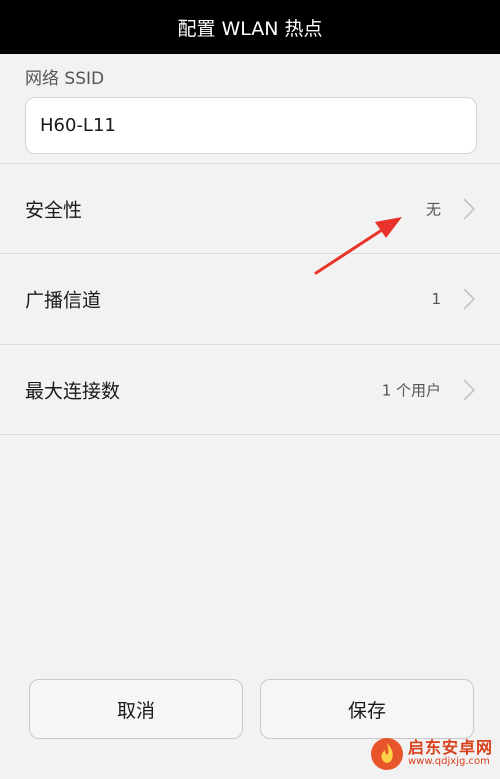 The height and width of the screenshot is (779, 500). I want to click on list-divider, so click(250, 434).